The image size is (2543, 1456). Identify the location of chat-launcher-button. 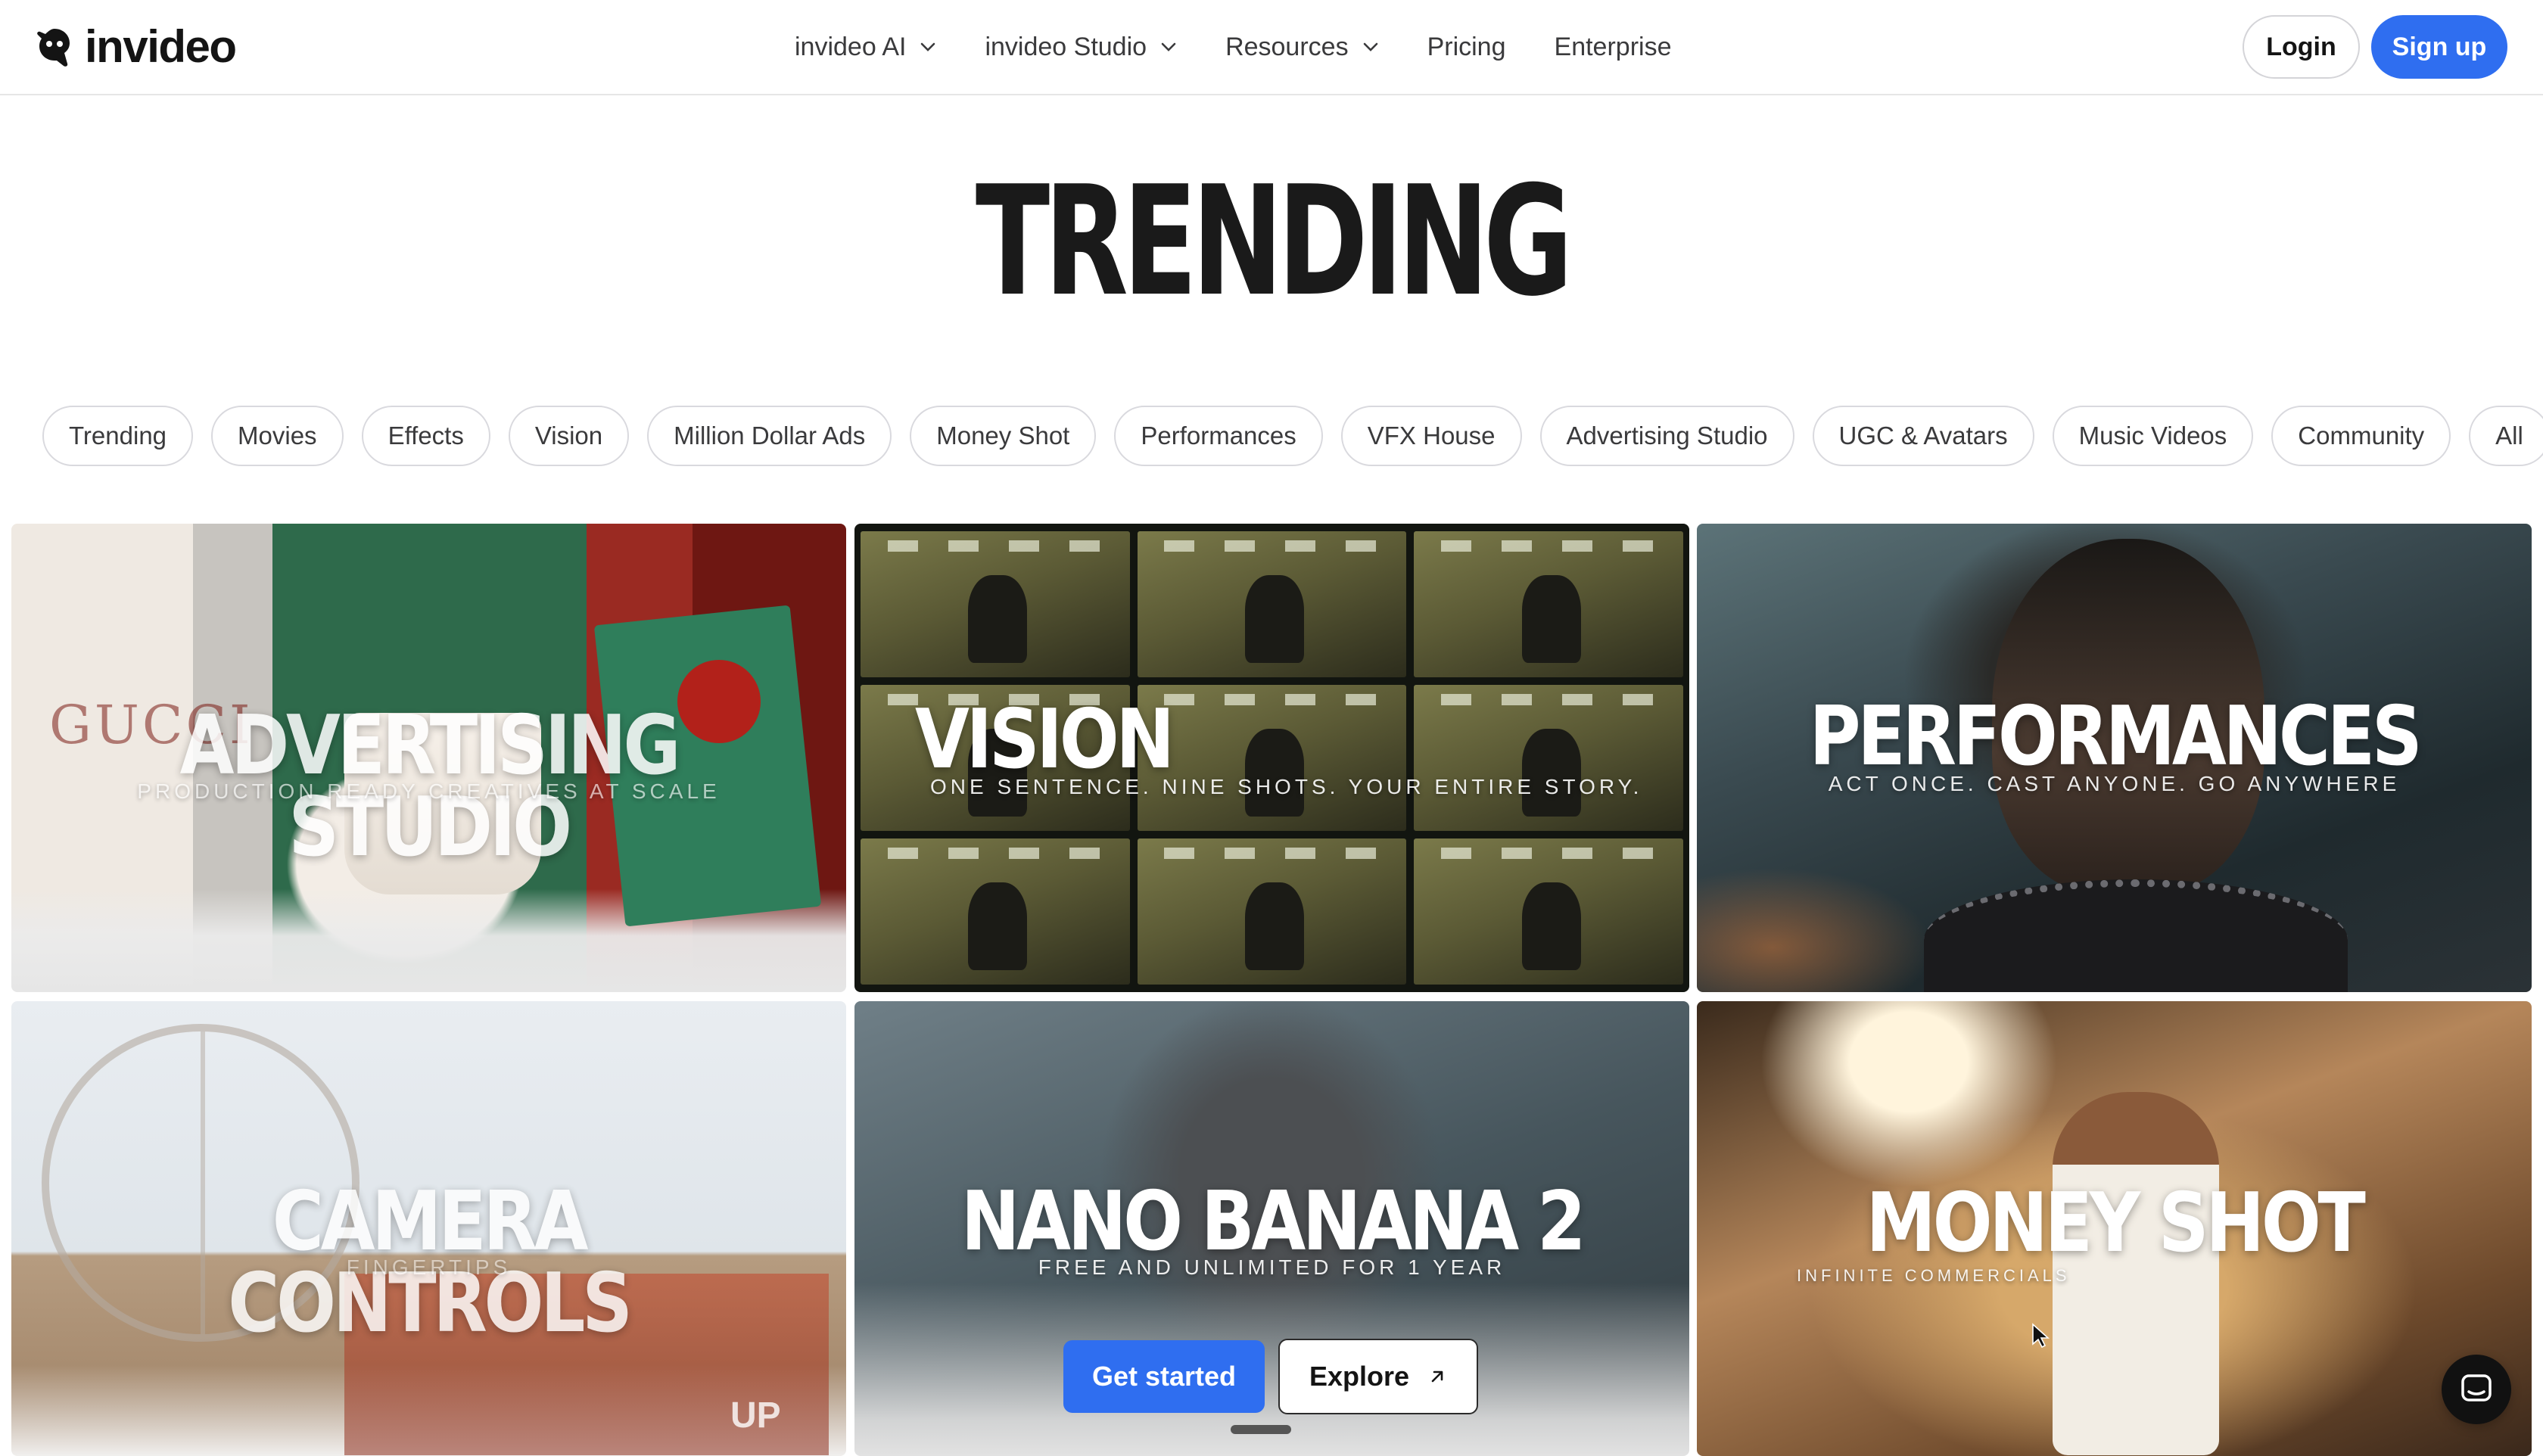
(2476, 1389).